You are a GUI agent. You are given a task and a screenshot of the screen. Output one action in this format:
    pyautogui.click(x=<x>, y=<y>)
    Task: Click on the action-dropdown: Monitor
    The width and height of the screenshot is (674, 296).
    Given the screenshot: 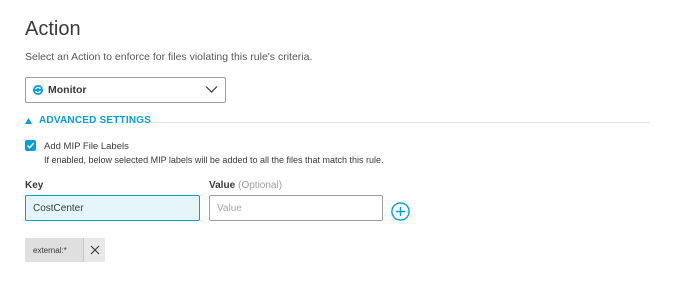 What is the action you would take?
    pyautogui.click(x=125, y=90)
    